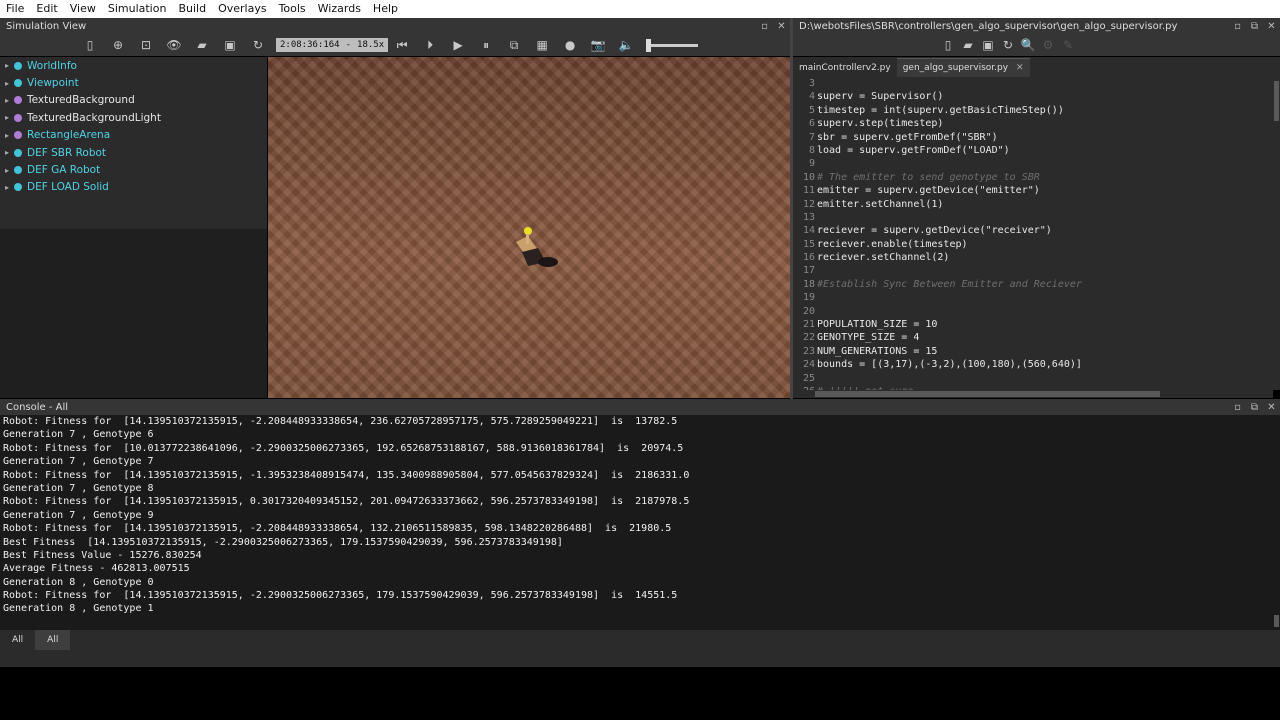  What do you see at coordinates (15, 9) in the screenshot?
I see `menu-file: File` at bounding box center [15, 9].